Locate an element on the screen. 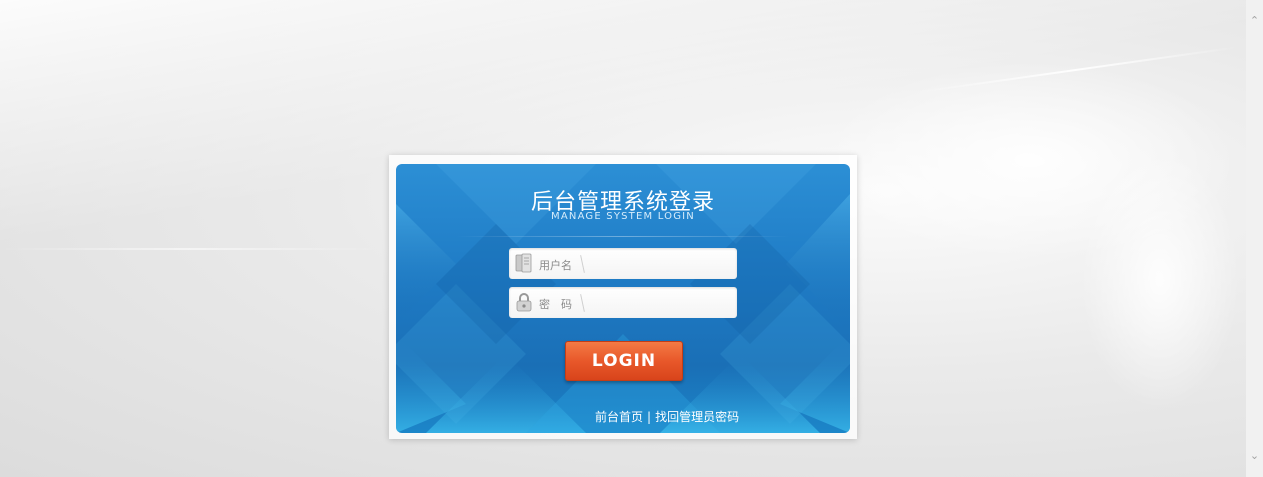 This screenshot has width=1263, height=477. username-input is located at coordinates (661, 264).